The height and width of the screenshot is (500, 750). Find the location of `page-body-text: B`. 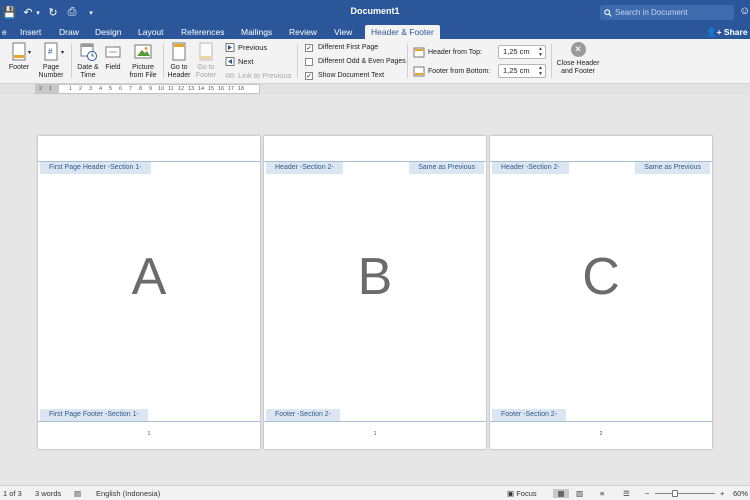

page-body-text: B is located at coordinates (375, 277).